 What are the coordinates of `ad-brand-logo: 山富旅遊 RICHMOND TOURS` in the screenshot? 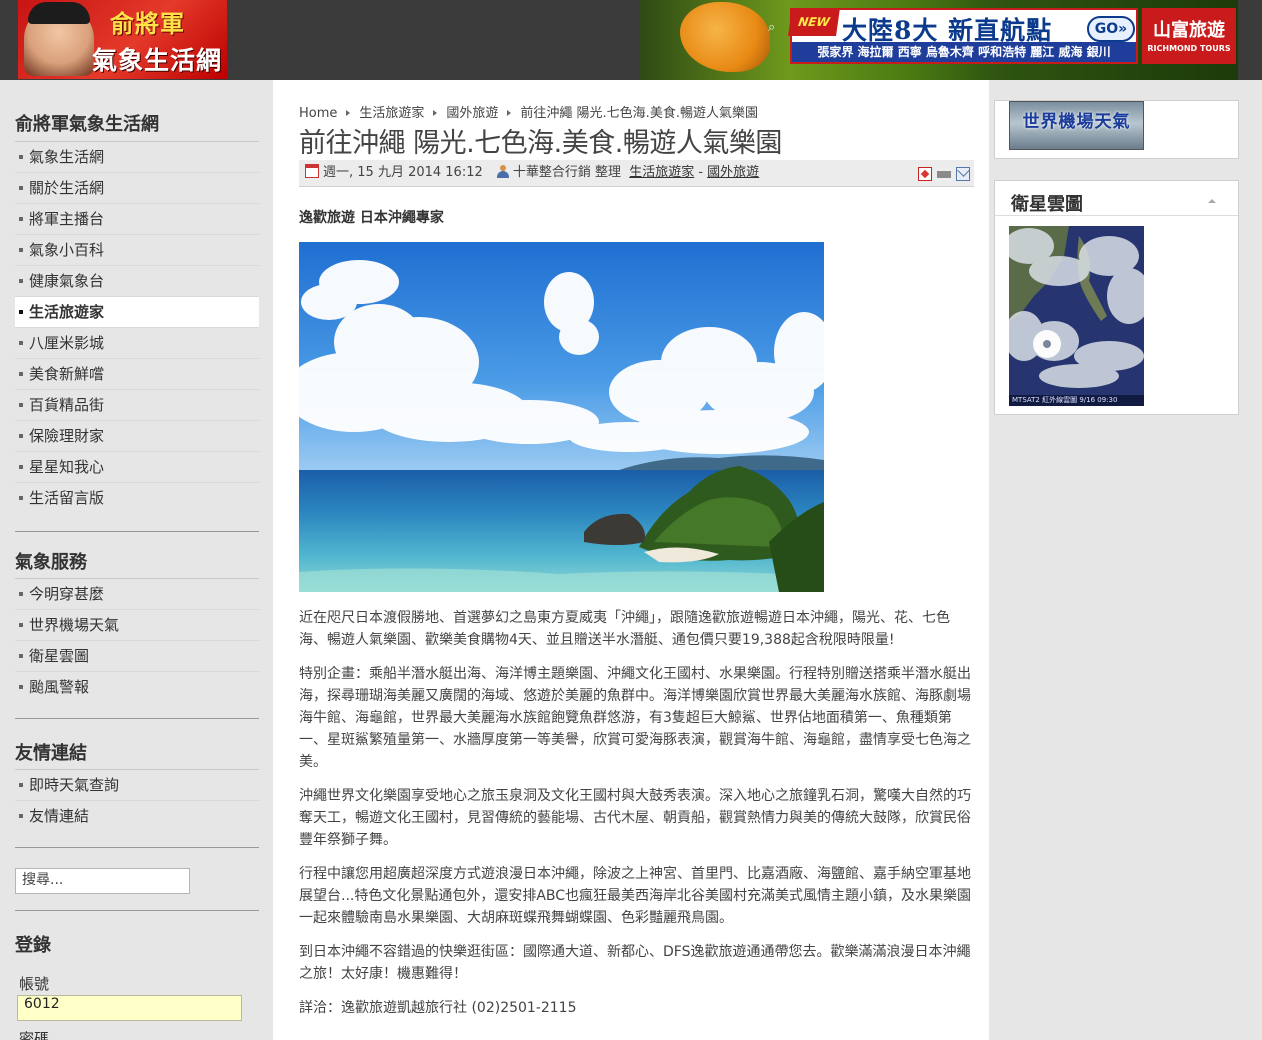 It's located at (1189, 36).